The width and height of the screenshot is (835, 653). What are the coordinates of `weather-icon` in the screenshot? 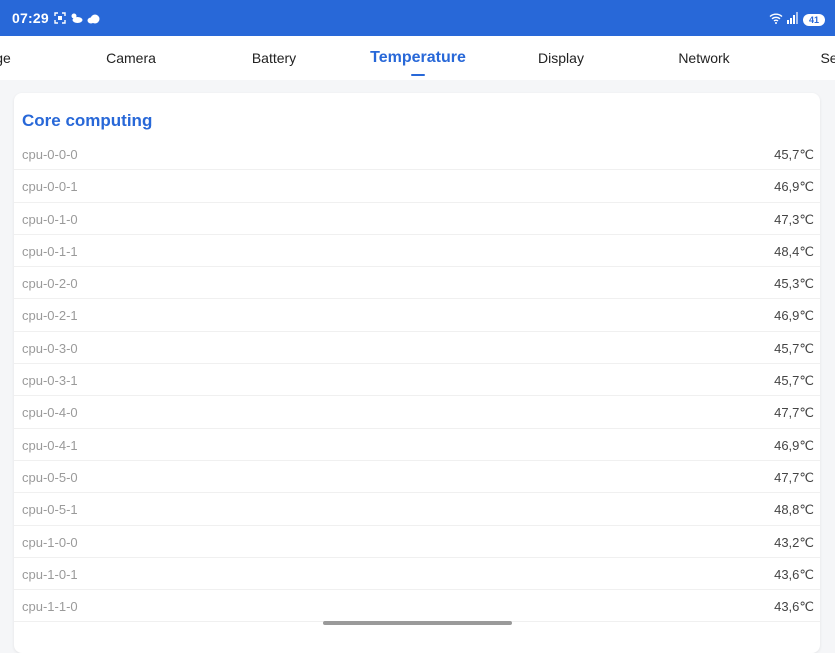 It's located at (76, 20).